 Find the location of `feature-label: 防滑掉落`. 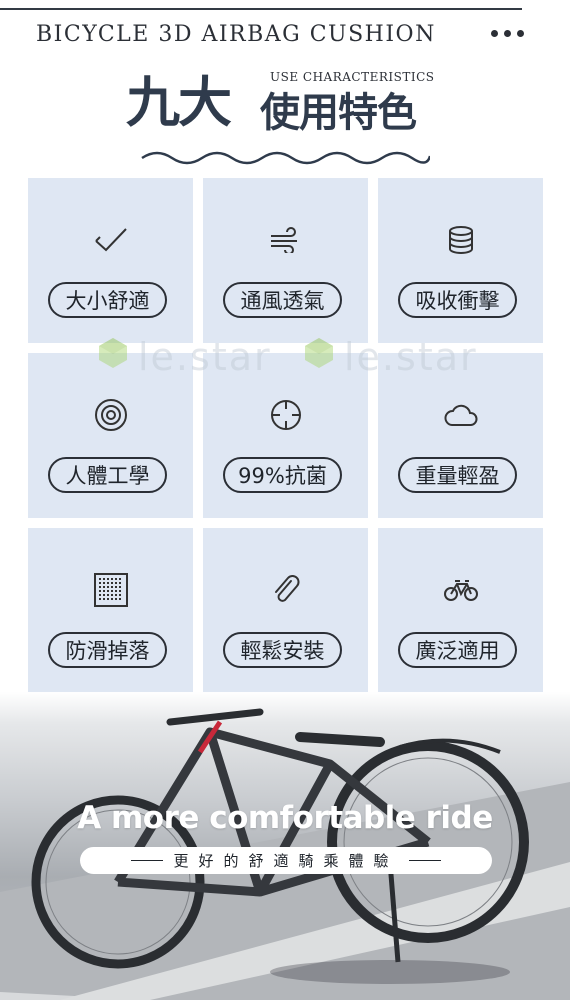

feature-label: 防滑掉落 is located at coordinates (107, 650).